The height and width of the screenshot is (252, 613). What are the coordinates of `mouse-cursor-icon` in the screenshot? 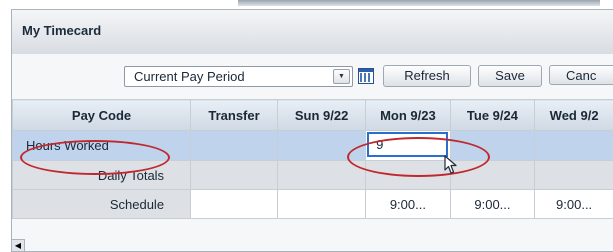 It's located at (451, 165).